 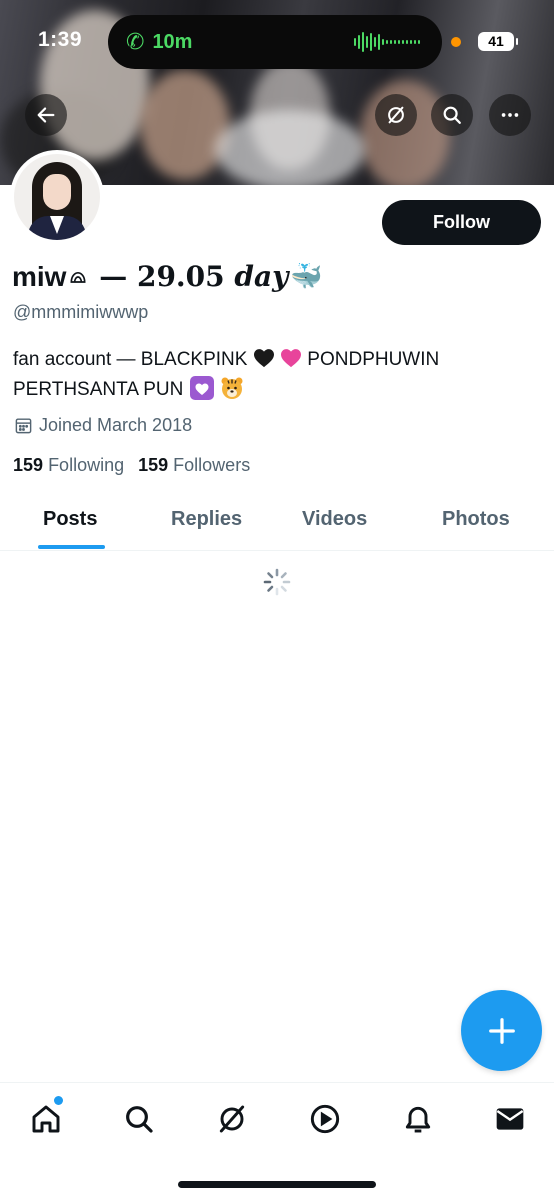 I want to click on avatar, so click(x=57, y=197).